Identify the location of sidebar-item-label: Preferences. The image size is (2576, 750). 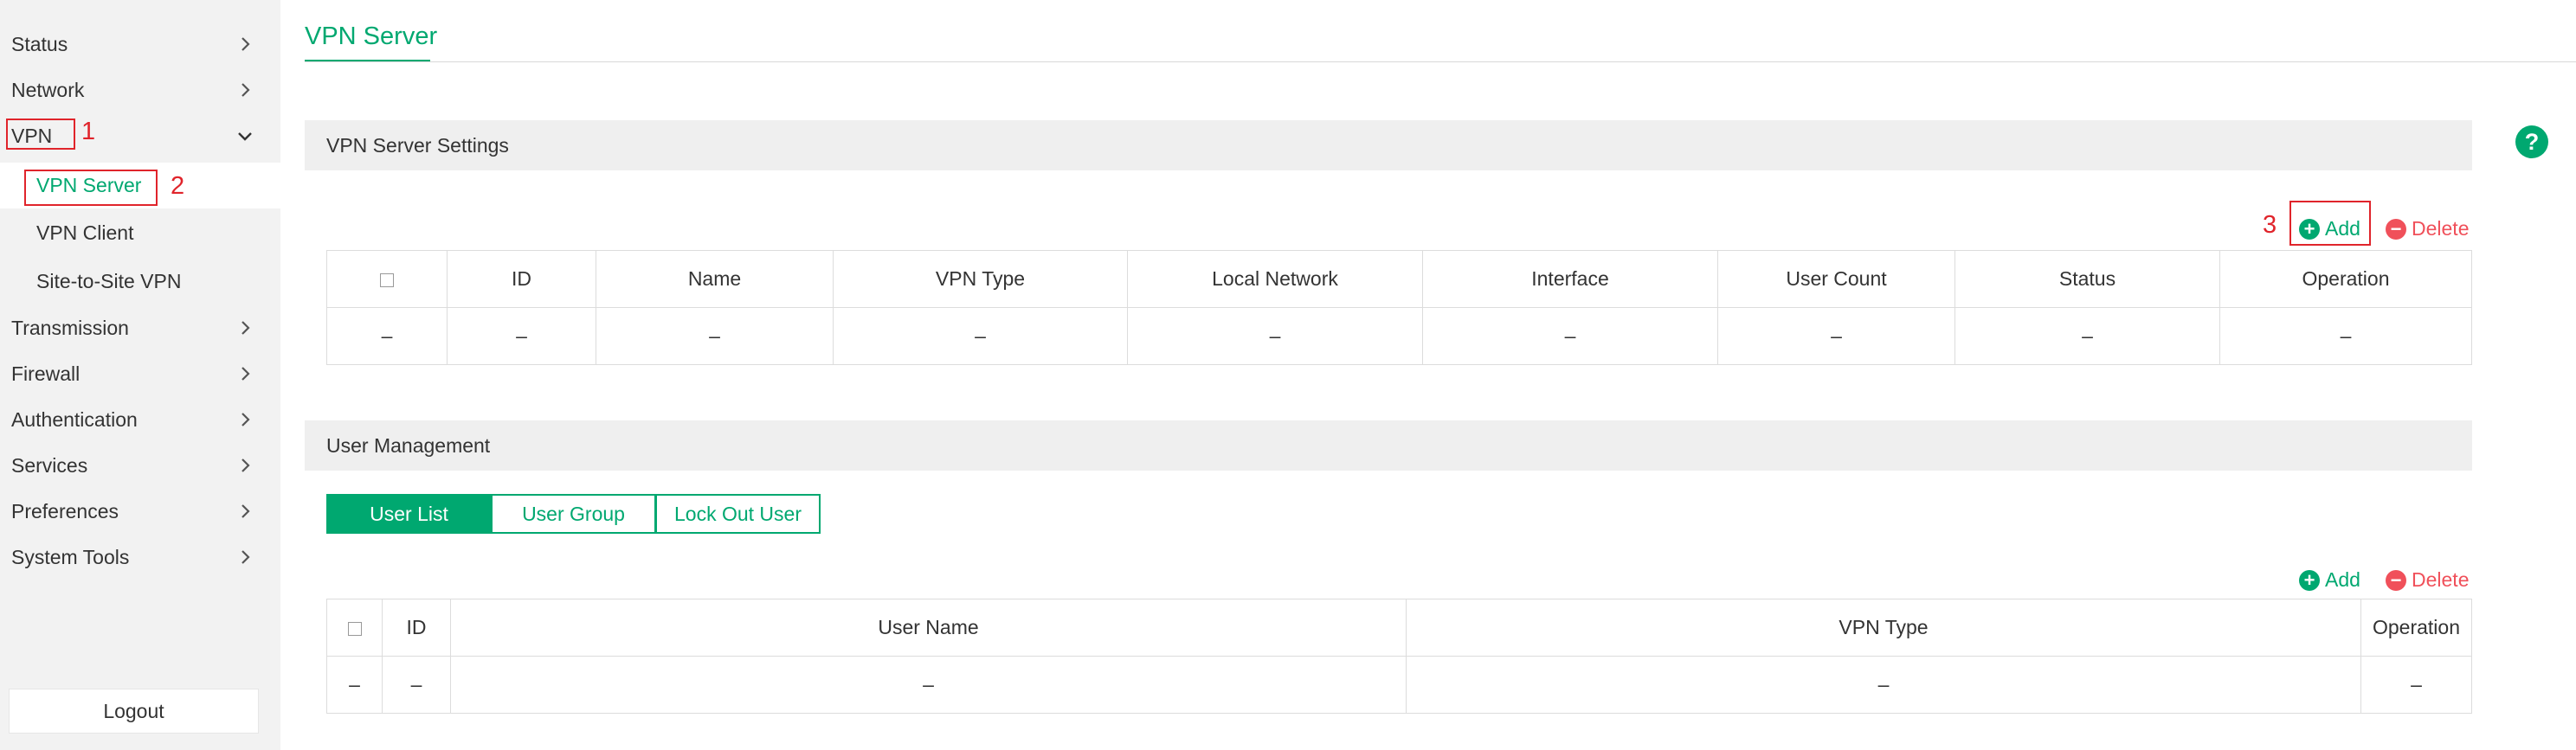
(65, 511).